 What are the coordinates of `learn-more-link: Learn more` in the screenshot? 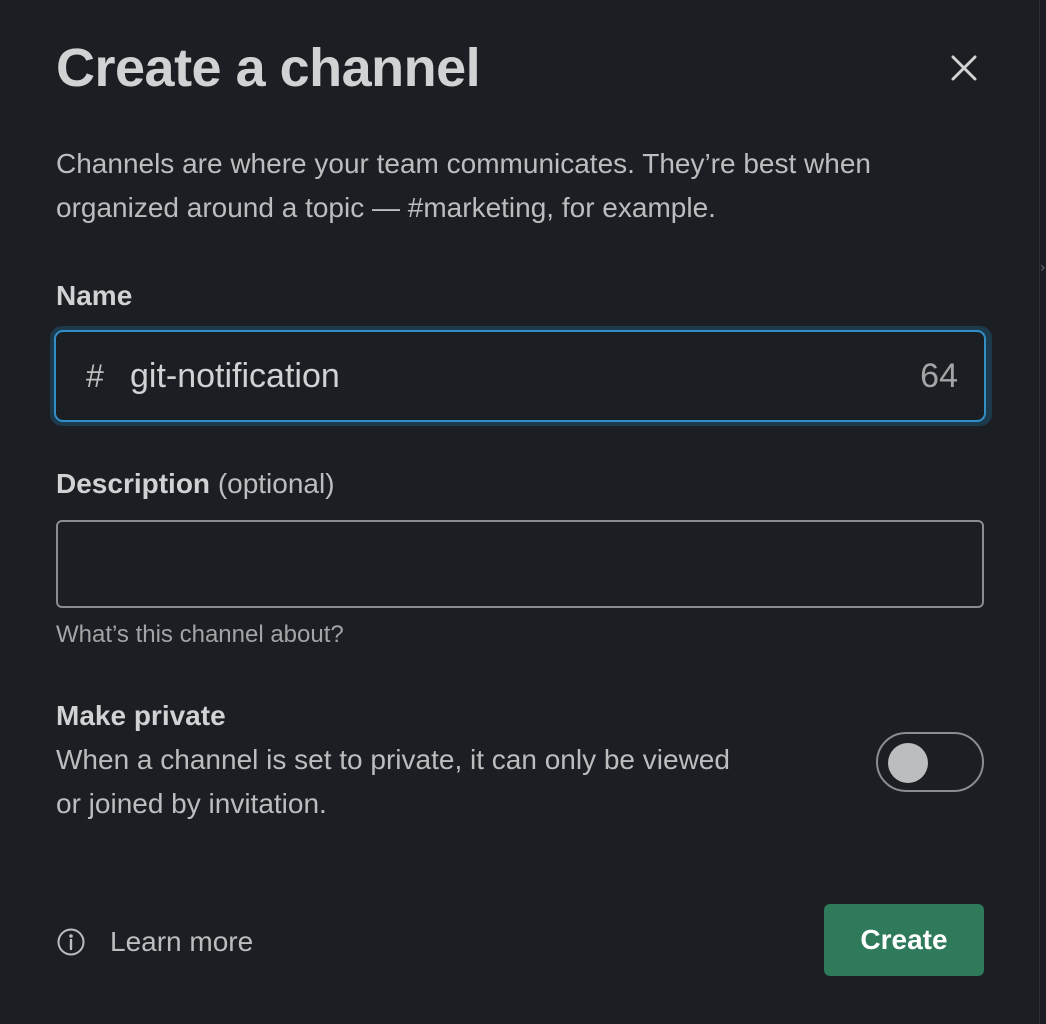 It's located at (154, 942).